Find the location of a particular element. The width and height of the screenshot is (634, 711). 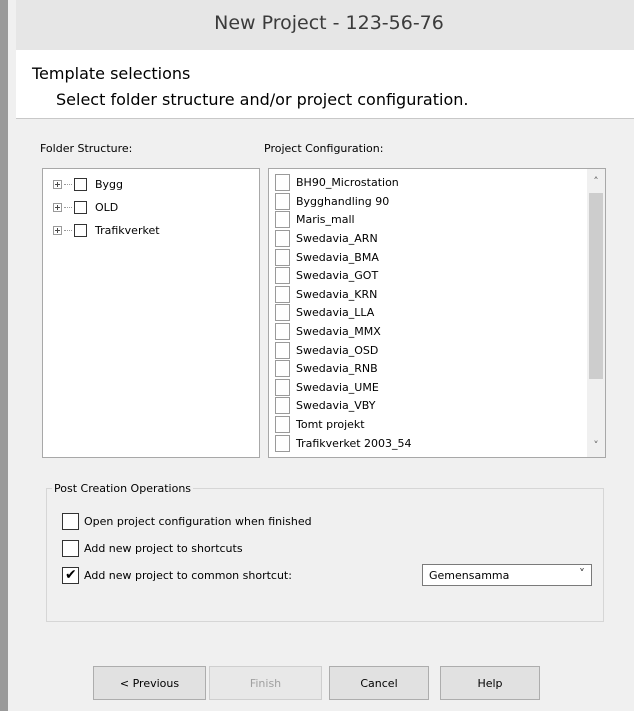

list-item: Swedavia_MMX is located at coordinates (328, 331).